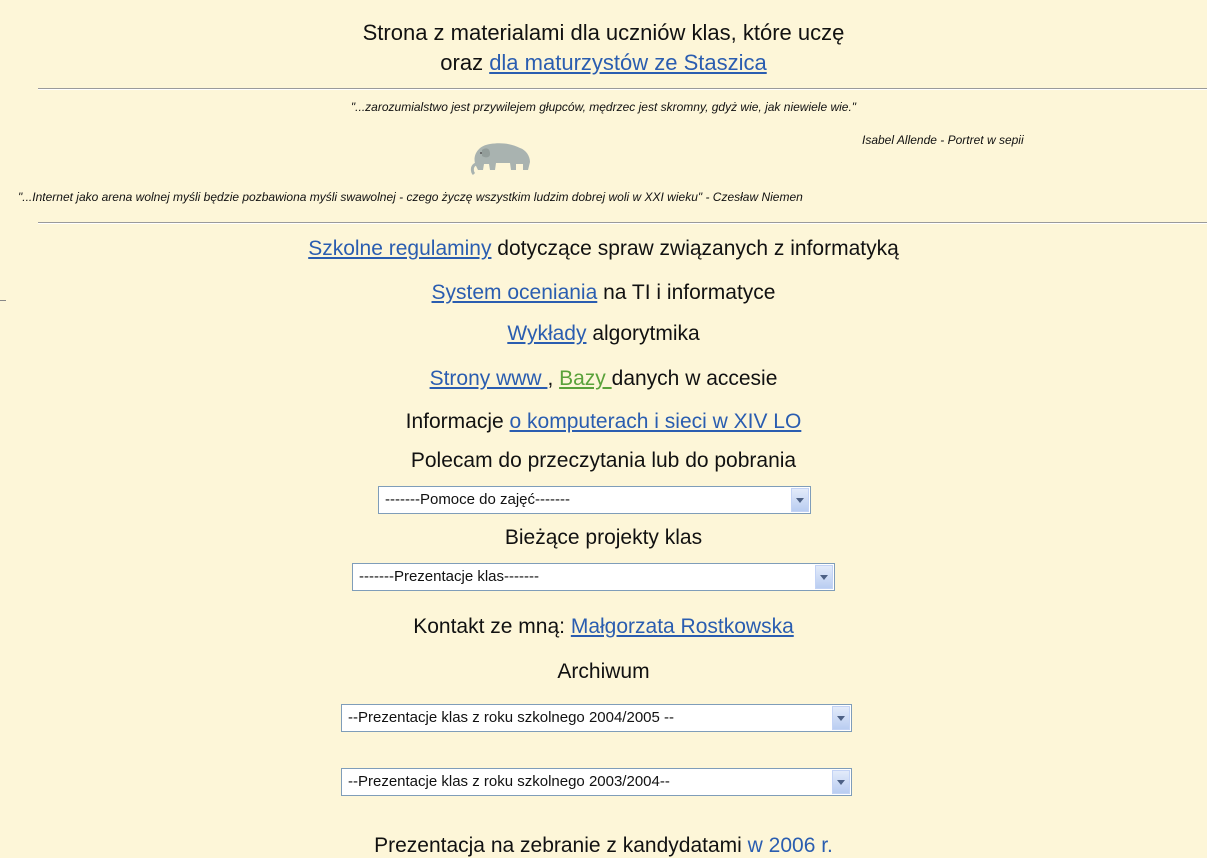 The width and height of the screenshot is (1207, 858). I want to click on strony-www-link: Strony www, so click(489, 378).